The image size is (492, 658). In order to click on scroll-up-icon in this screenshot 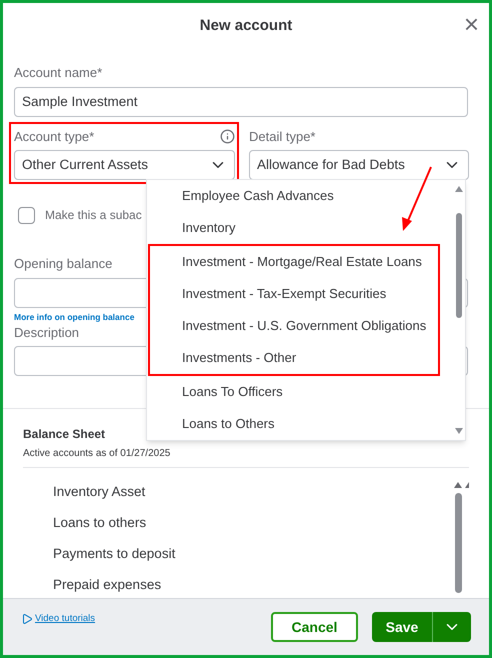, I will do `click(459, 189)`.